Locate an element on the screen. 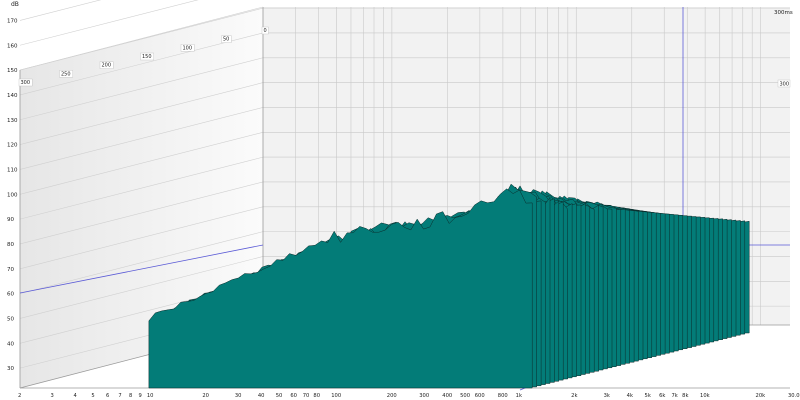 This screenshot has width=800, height=400. time-tick: 300 is located at coordinates (25, 82).